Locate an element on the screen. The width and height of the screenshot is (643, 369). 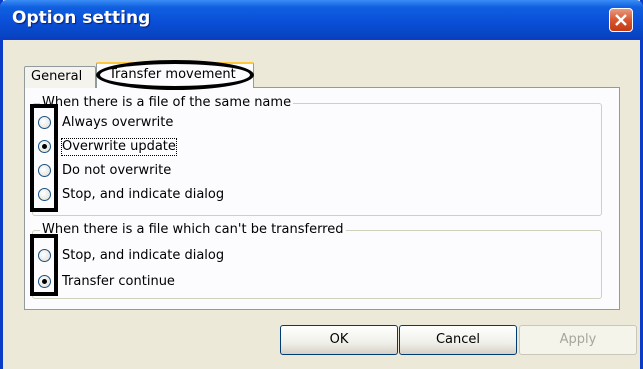
apply-button: Apply is located at coordinates (578, 340).